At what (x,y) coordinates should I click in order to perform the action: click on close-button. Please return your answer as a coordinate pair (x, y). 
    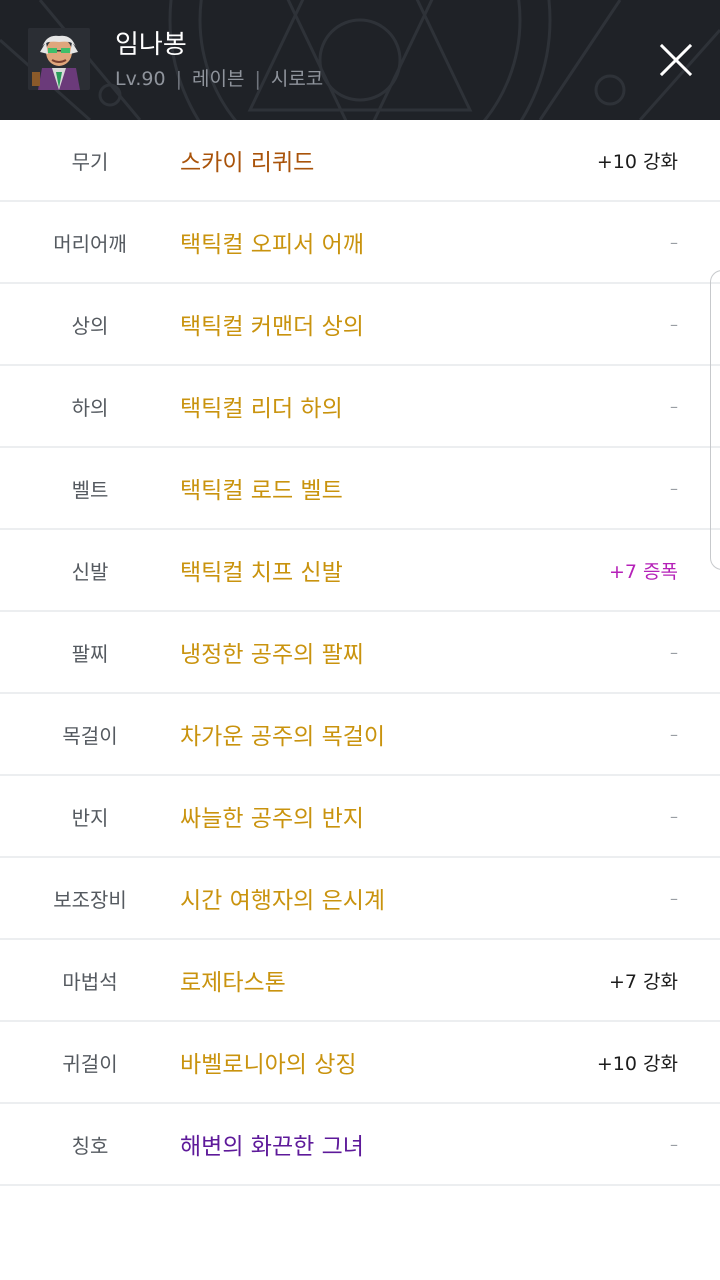
    Looking at the image, I should click on (676, 60).